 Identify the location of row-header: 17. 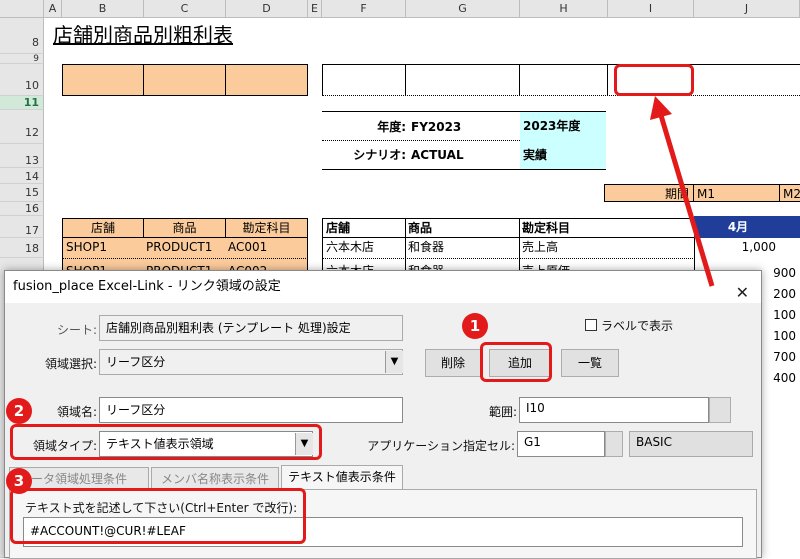
(22, 227).